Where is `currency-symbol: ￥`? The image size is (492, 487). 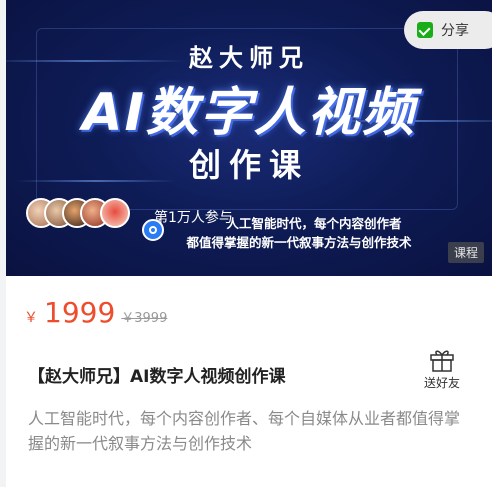
currency-symbol: ￥ is located at coordinates (31, 318).